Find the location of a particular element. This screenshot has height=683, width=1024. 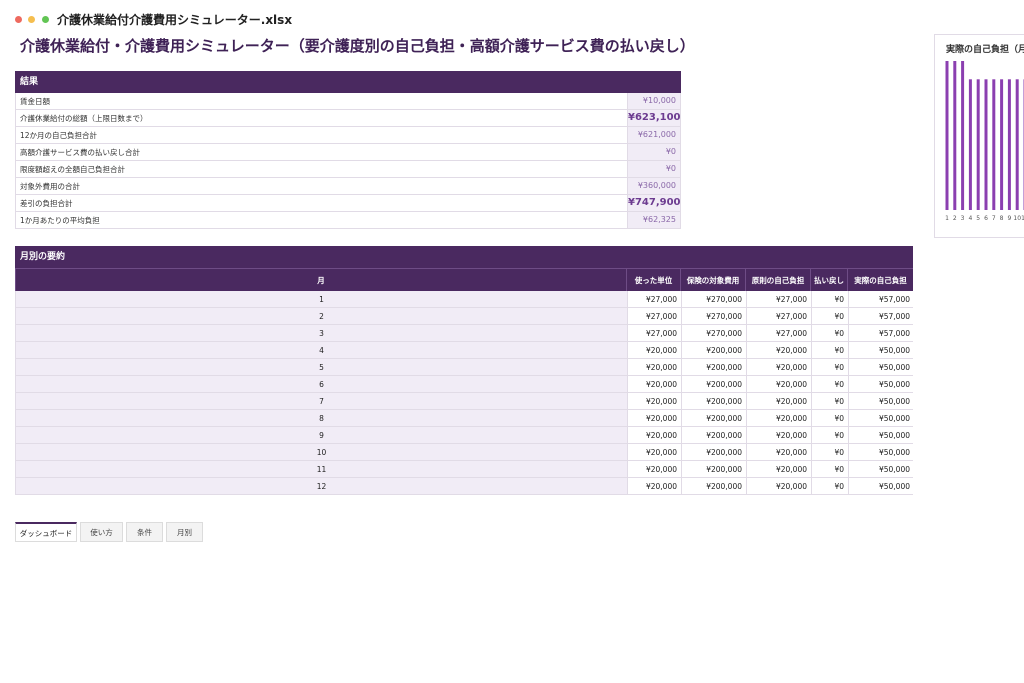

zoom-window-button is located at coordinates (45, 19).